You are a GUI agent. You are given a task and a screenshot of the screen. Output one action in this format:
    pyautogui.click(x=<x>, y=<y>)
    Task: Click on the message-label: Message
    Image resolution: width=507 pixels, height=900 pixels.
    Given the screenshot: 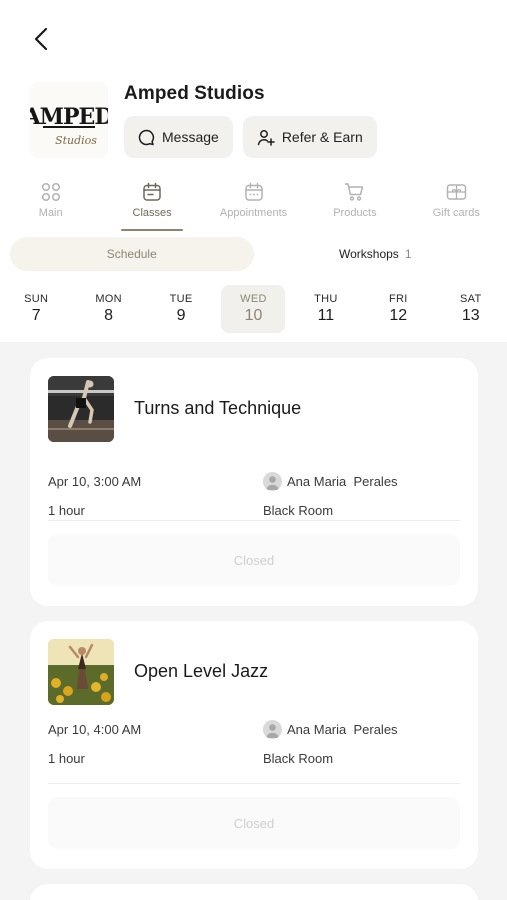 What is the action you would take?
    pyautogui.click(x=190, y=137)
    